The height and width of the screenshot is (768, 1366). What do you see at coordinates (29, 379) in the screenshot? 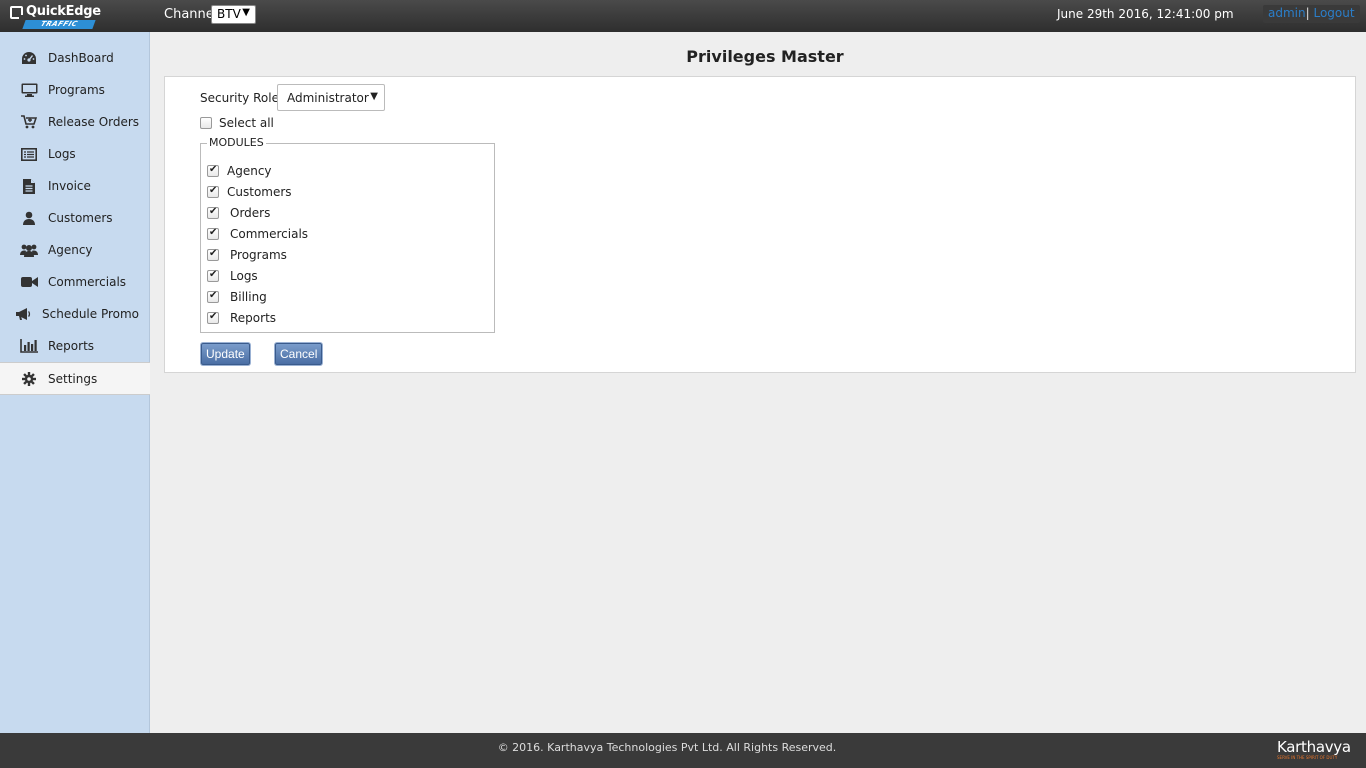
I see `gear-icon` at bounding box center [29, 379].